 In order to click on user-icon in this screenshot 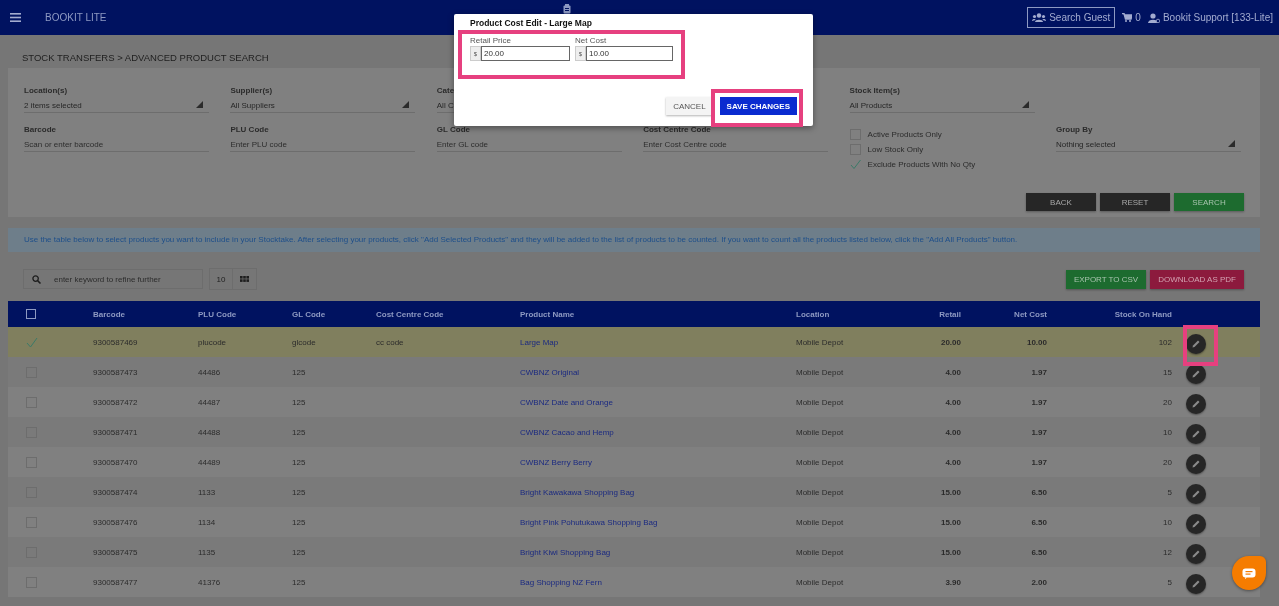, I will do `click(1153, 17)`.